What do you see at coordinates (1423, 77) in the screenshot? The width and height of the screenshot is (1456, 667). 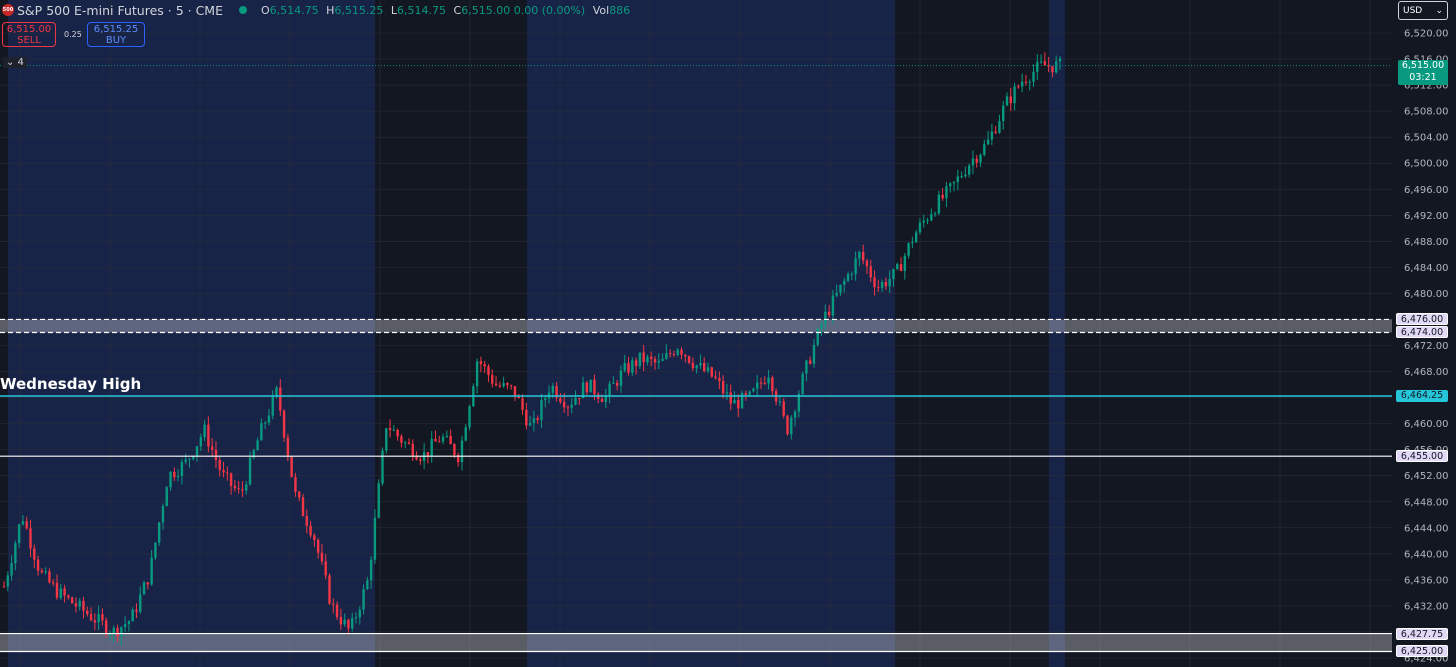 I see `bar-countdown: 03:21` at bounding box center [1423, 77].